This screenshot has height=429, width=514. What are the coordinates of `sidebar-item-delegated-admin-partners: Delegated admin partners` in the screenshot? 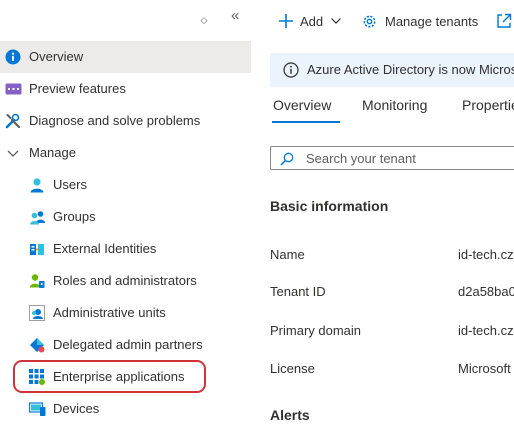 It's located at (125, 345).